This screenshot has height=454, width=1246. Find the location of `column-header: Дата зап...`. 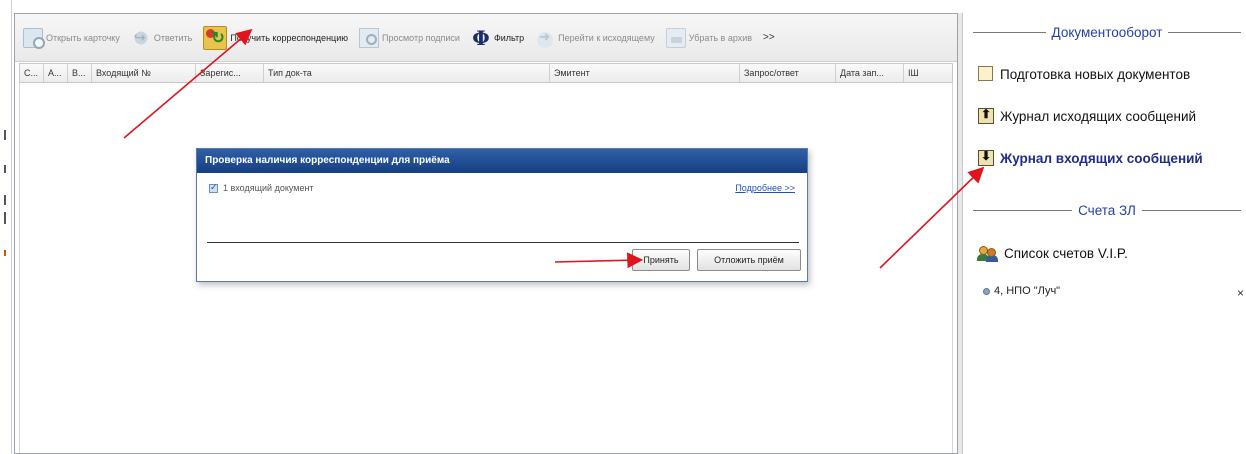

column-header: Дата зап... is located at coordinates (870, 73).